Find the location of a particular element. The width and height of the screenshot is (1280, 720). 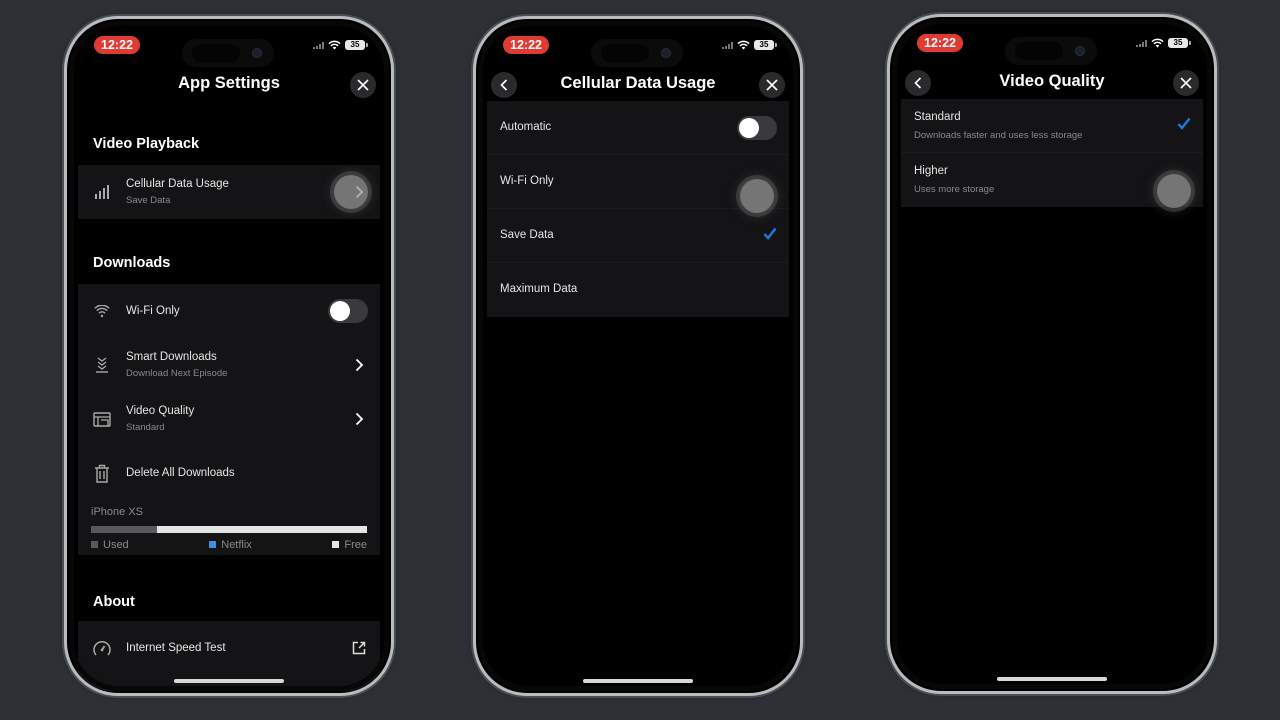

option-label: Automatic is located at coordinates (526, 127).